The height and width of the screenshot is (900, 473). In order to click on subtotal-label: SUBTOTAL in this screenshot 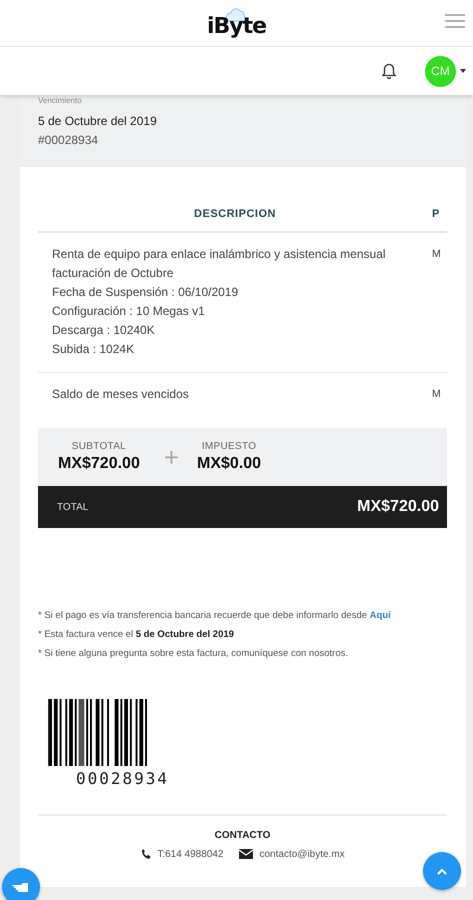, I will do `click(99, 446)`.